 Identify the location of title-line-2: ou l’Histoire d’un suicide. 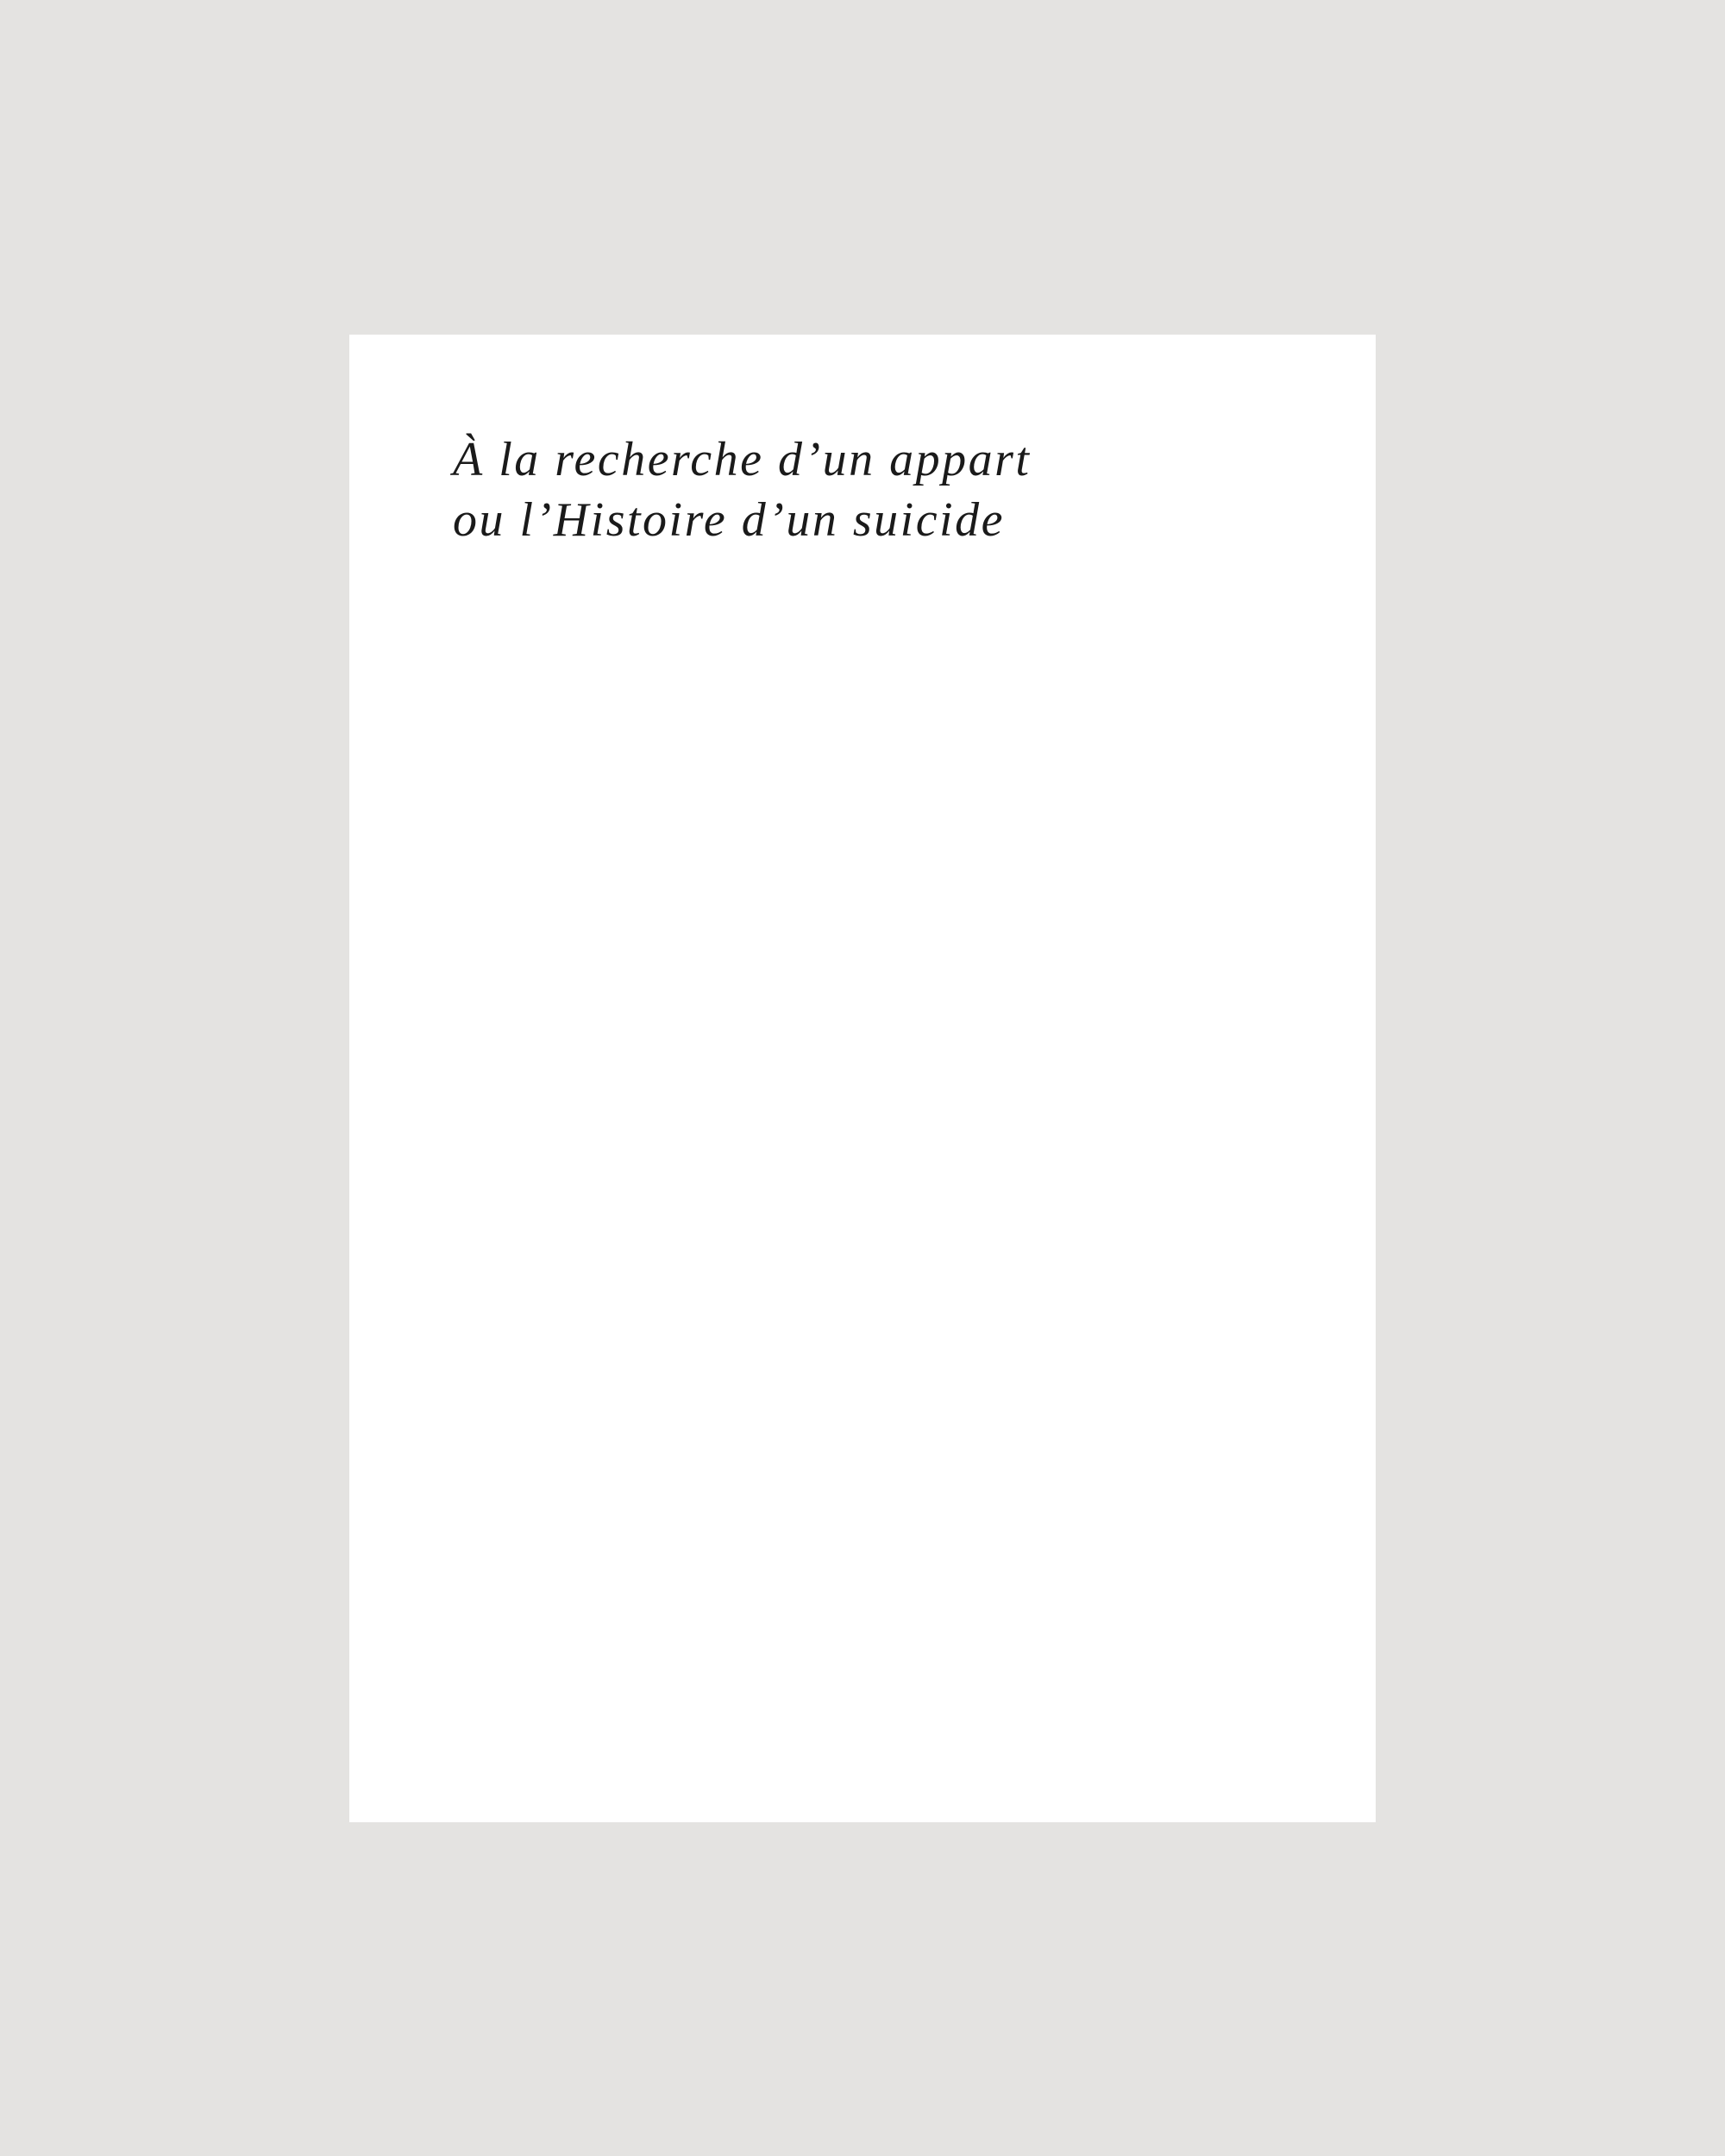
(729, 520).